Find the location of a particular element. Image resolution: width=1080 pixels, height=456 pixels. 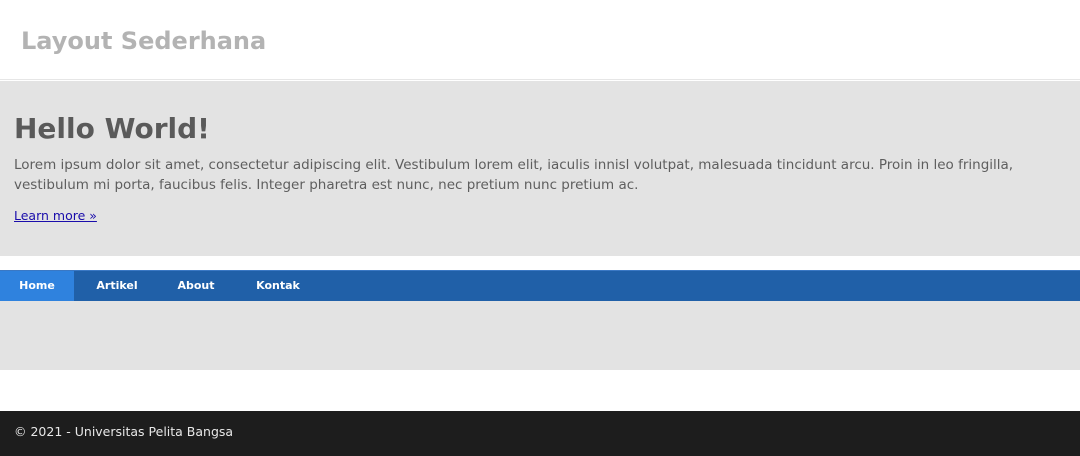

nav-item-home: Home is located at coordinates (37, 286).